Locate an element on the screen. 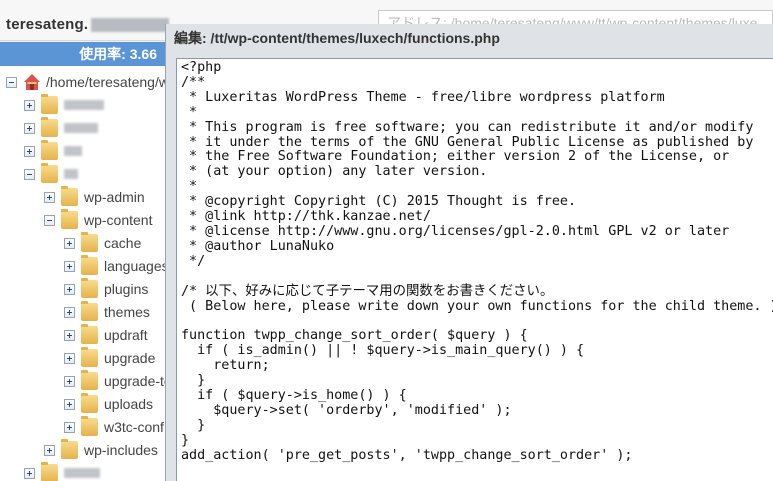 The image size is (773, 481). tree-item-wp-content: wp-content is located at coordinates (98, 220).